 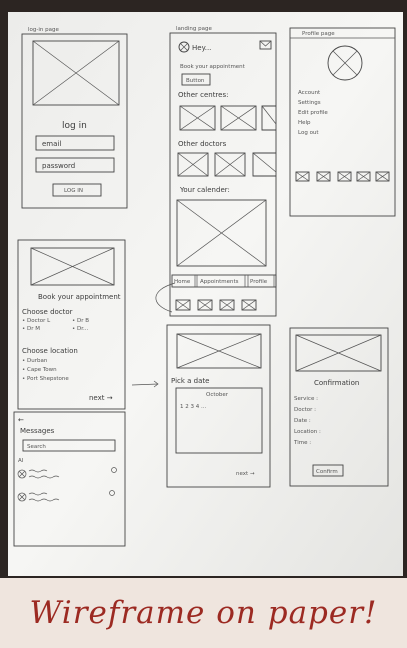 What do you see at coordinates (74, 126) in the screenshot?
I see `login-heading: log in` at bounding box center [74, 126].